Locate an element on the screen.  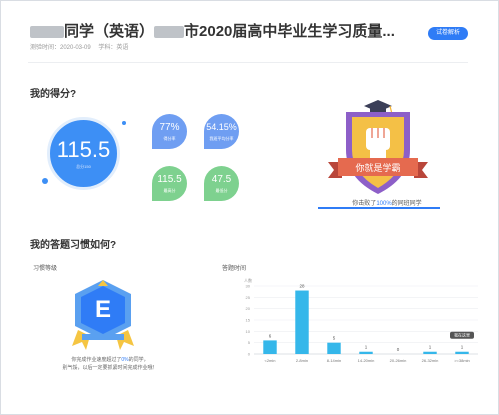
paper-analysis-button: 试卷解析 is located at coordinates (448, 33).